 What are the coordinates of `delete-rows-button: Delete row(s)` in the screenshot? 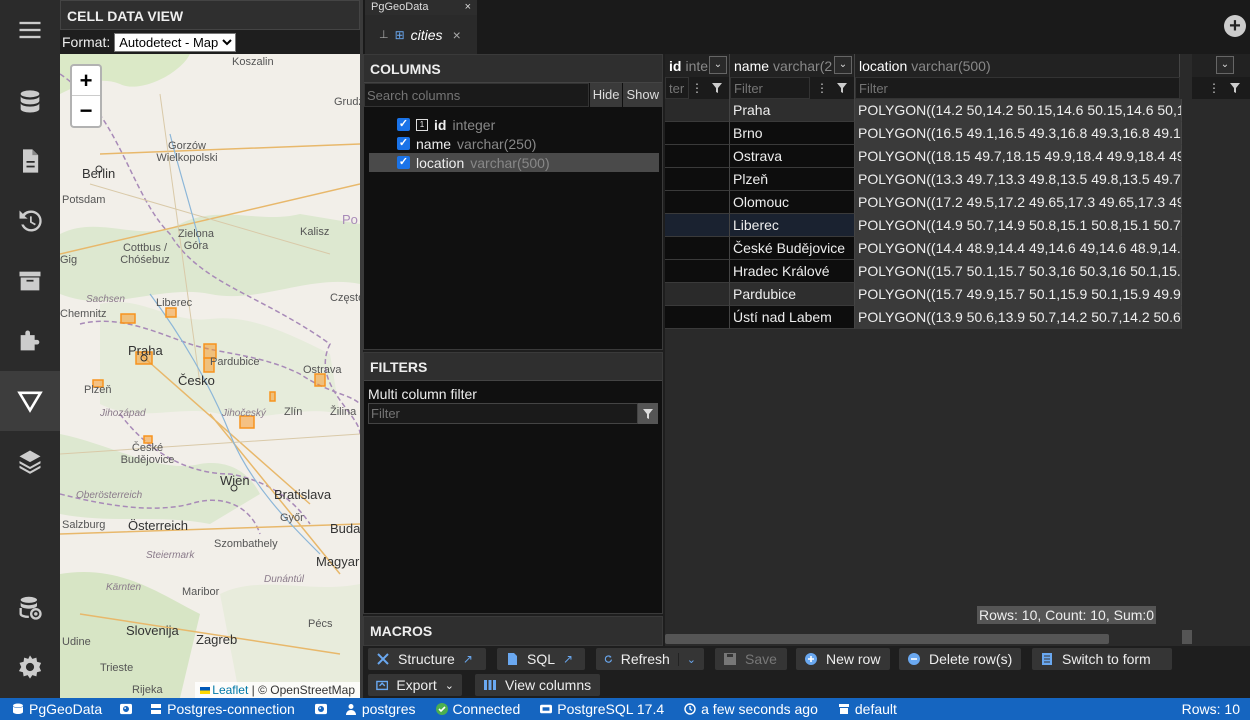 It's located at (960, 659).